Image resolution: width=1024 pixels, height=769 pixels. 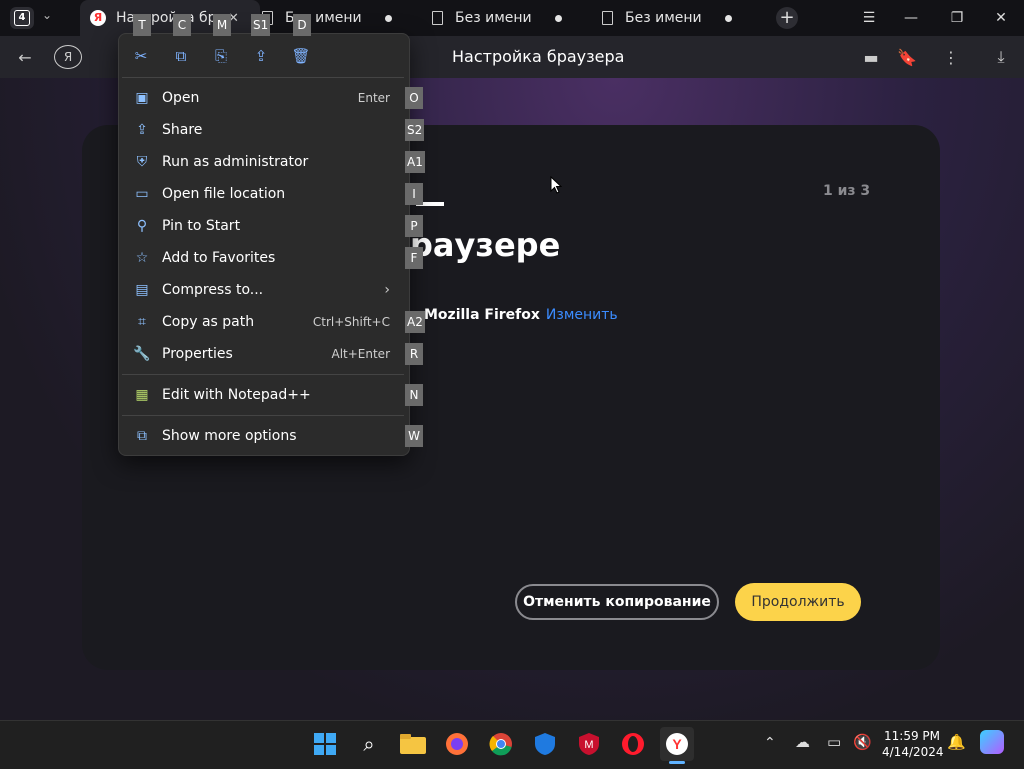 What do you see at coordinates (141, 56) in the screenshot?
I see `cut-icon: ✂` at bounding box center [141, 56].